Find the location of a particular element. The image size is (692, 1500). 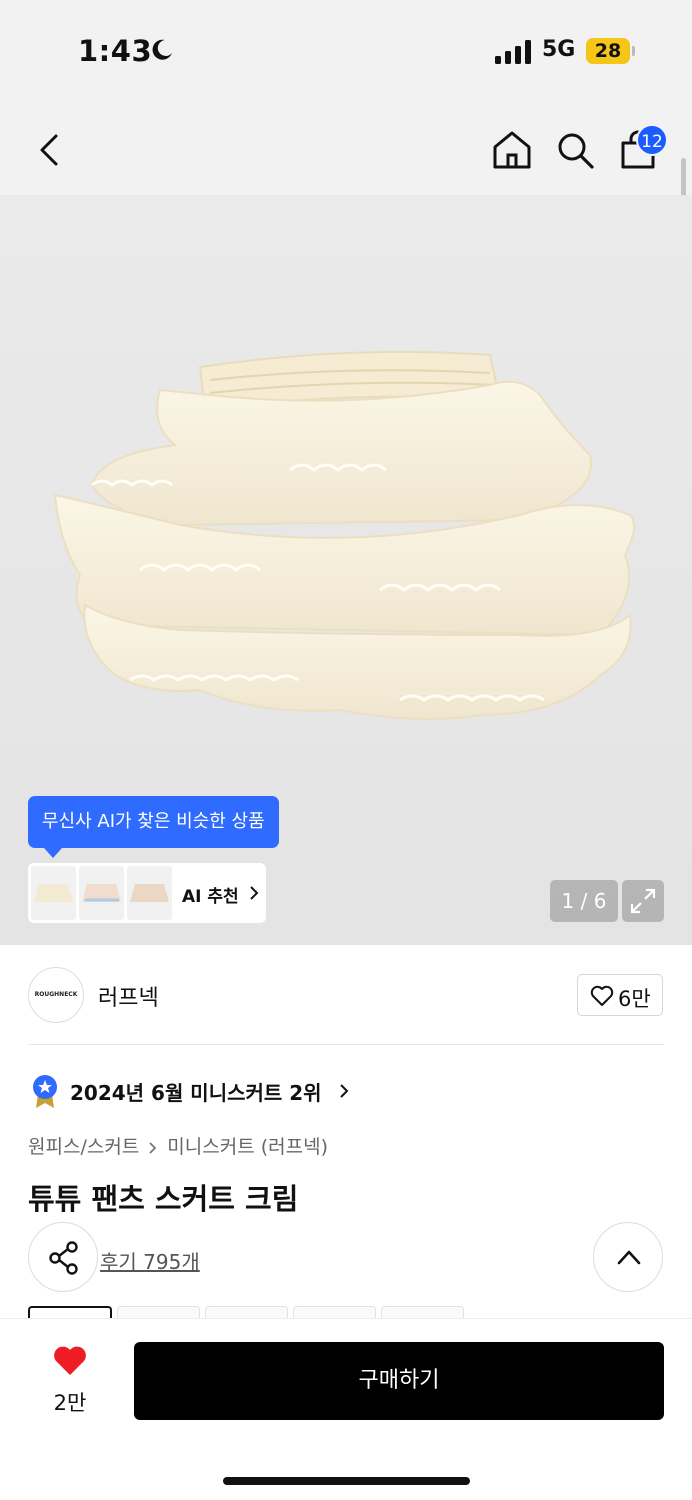

product-like-count: 2만 is located at coordinates (70, 1403).